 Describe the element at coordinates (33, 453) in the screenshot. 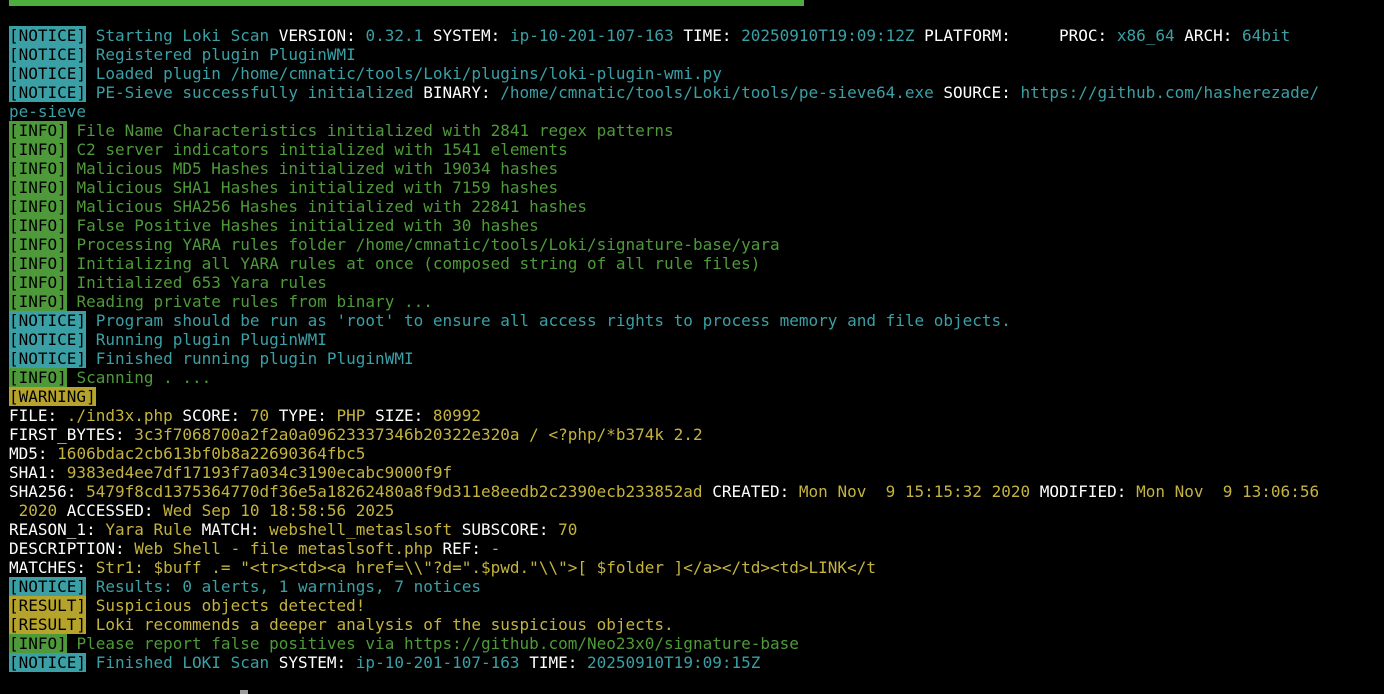

I see `field-key: MD5:` at that location.